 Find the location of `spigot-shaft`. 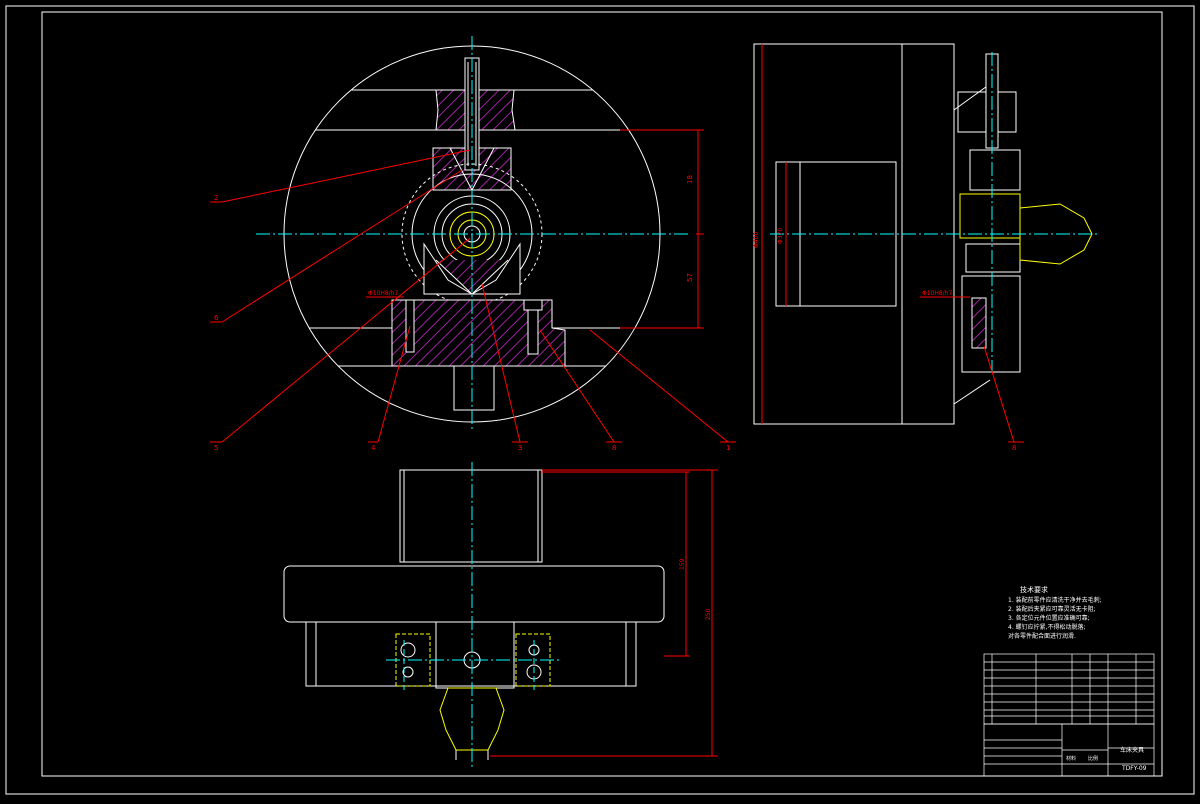

spigot-shaft is located at coordinates (474, 388).